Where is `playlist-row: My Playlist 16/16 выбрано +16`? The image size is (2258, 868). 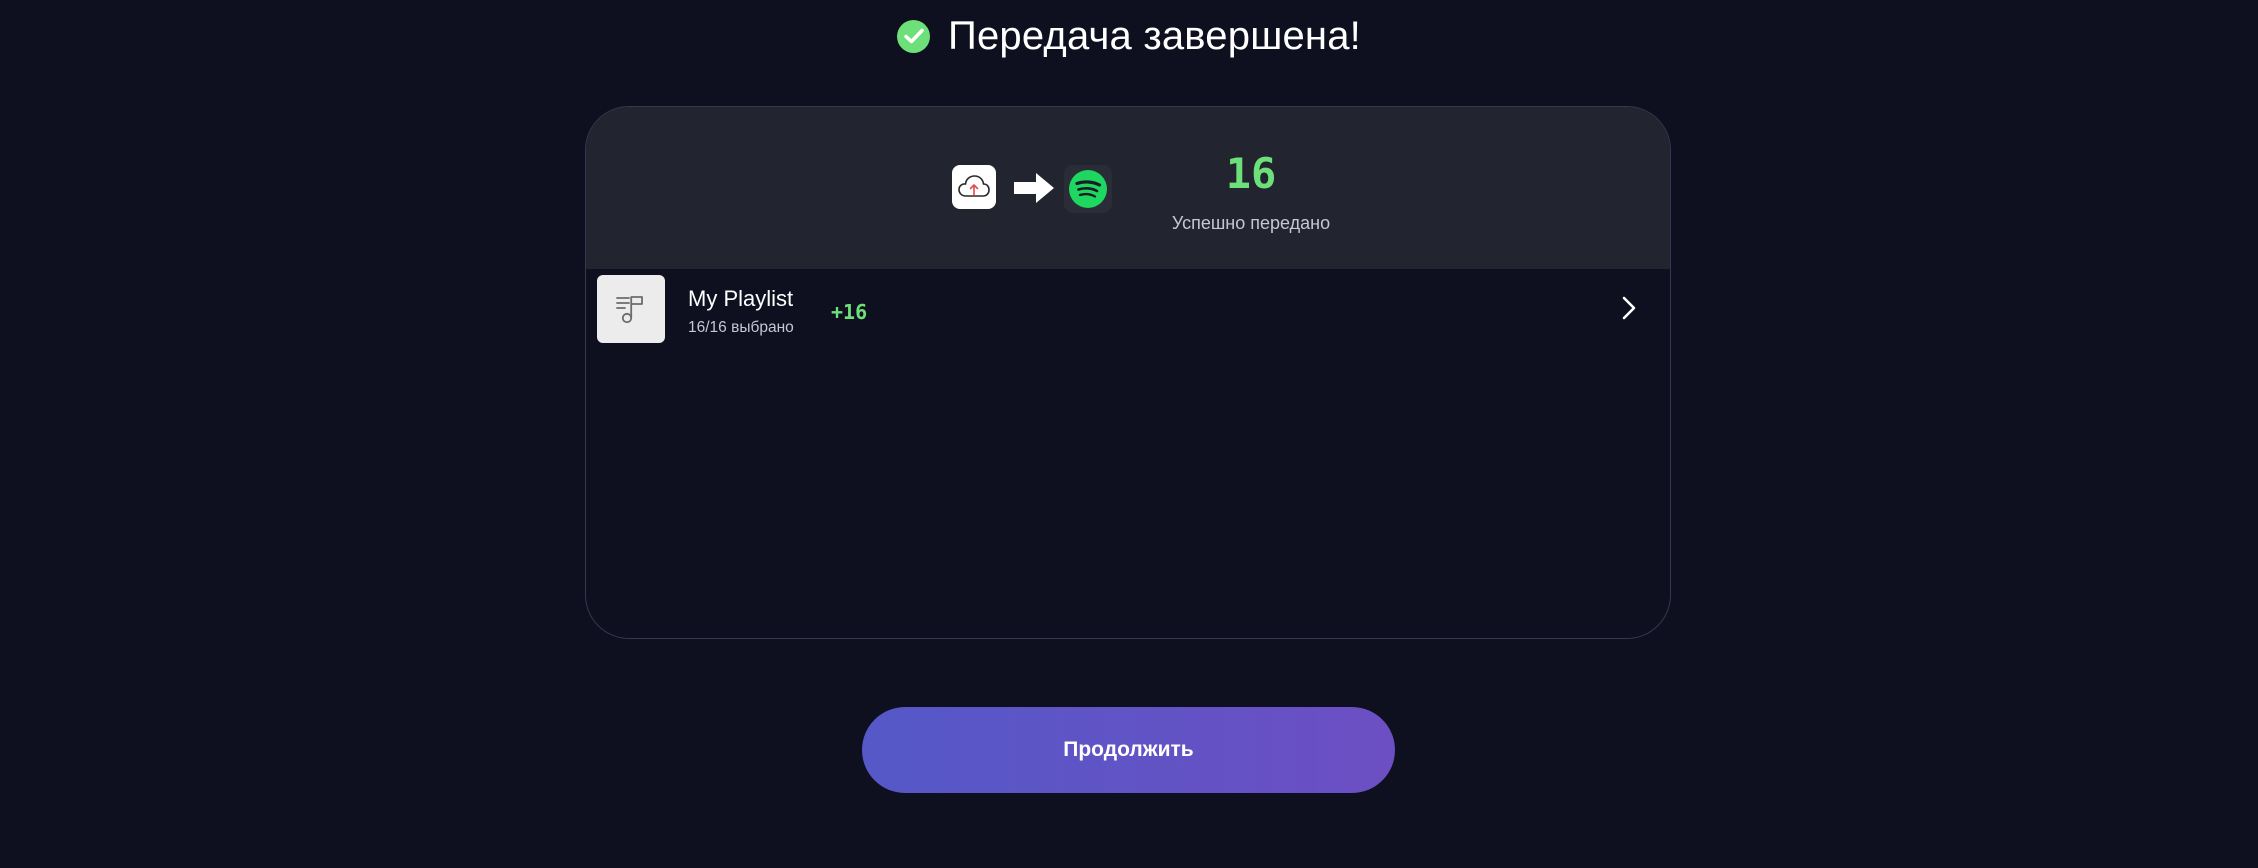
playlist-row: My Playlist 16/16 выбрано +16 is located at coordinates (1127, 308).